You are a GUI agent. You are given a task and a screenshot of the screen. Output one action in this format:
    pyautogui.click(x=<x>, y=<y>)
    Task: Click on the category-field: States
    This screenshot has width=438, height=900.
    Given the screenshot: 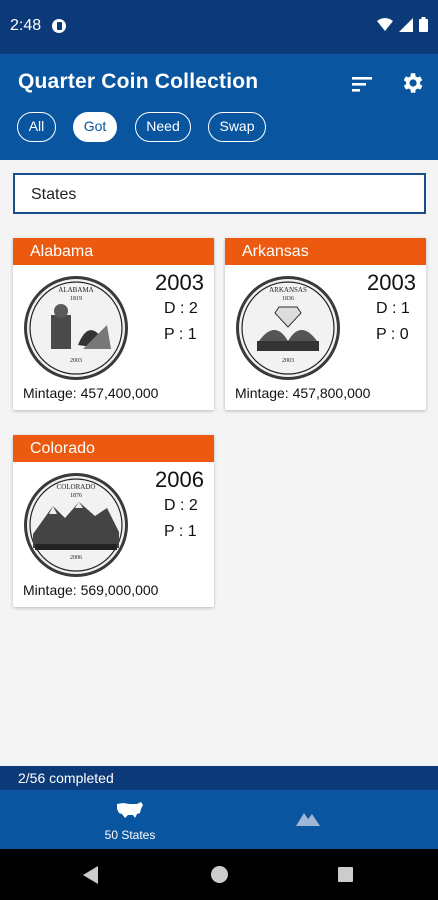 What is the action you would take?
    pyautogui.click(x=219, y=193)
    